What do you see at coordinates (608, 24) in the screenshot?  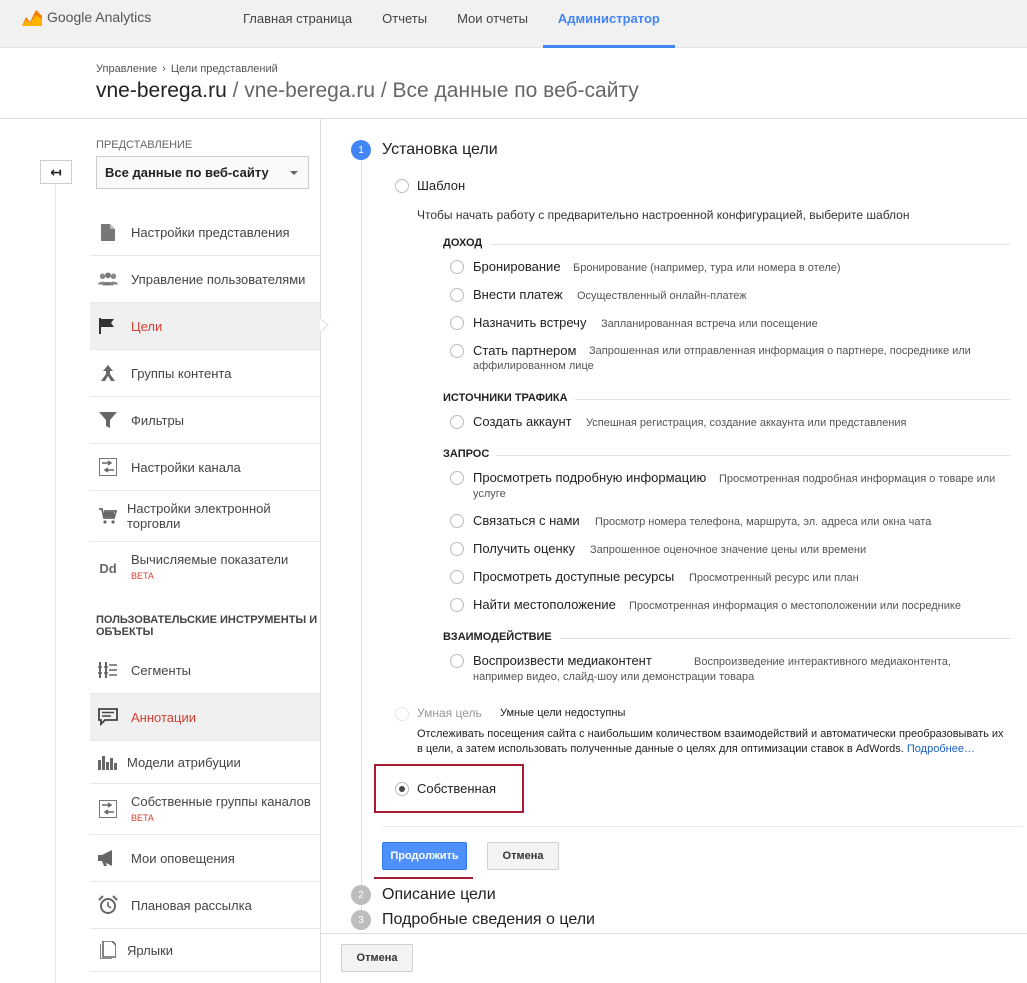 I see `nav-admin: Администратор` at bounding box center [608, 24].